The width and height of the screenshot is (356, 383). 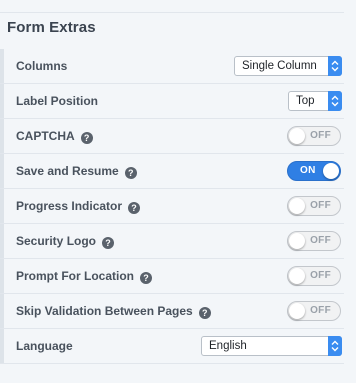 I want to click on columns-select: Single Column, so click(x=288, y=66).